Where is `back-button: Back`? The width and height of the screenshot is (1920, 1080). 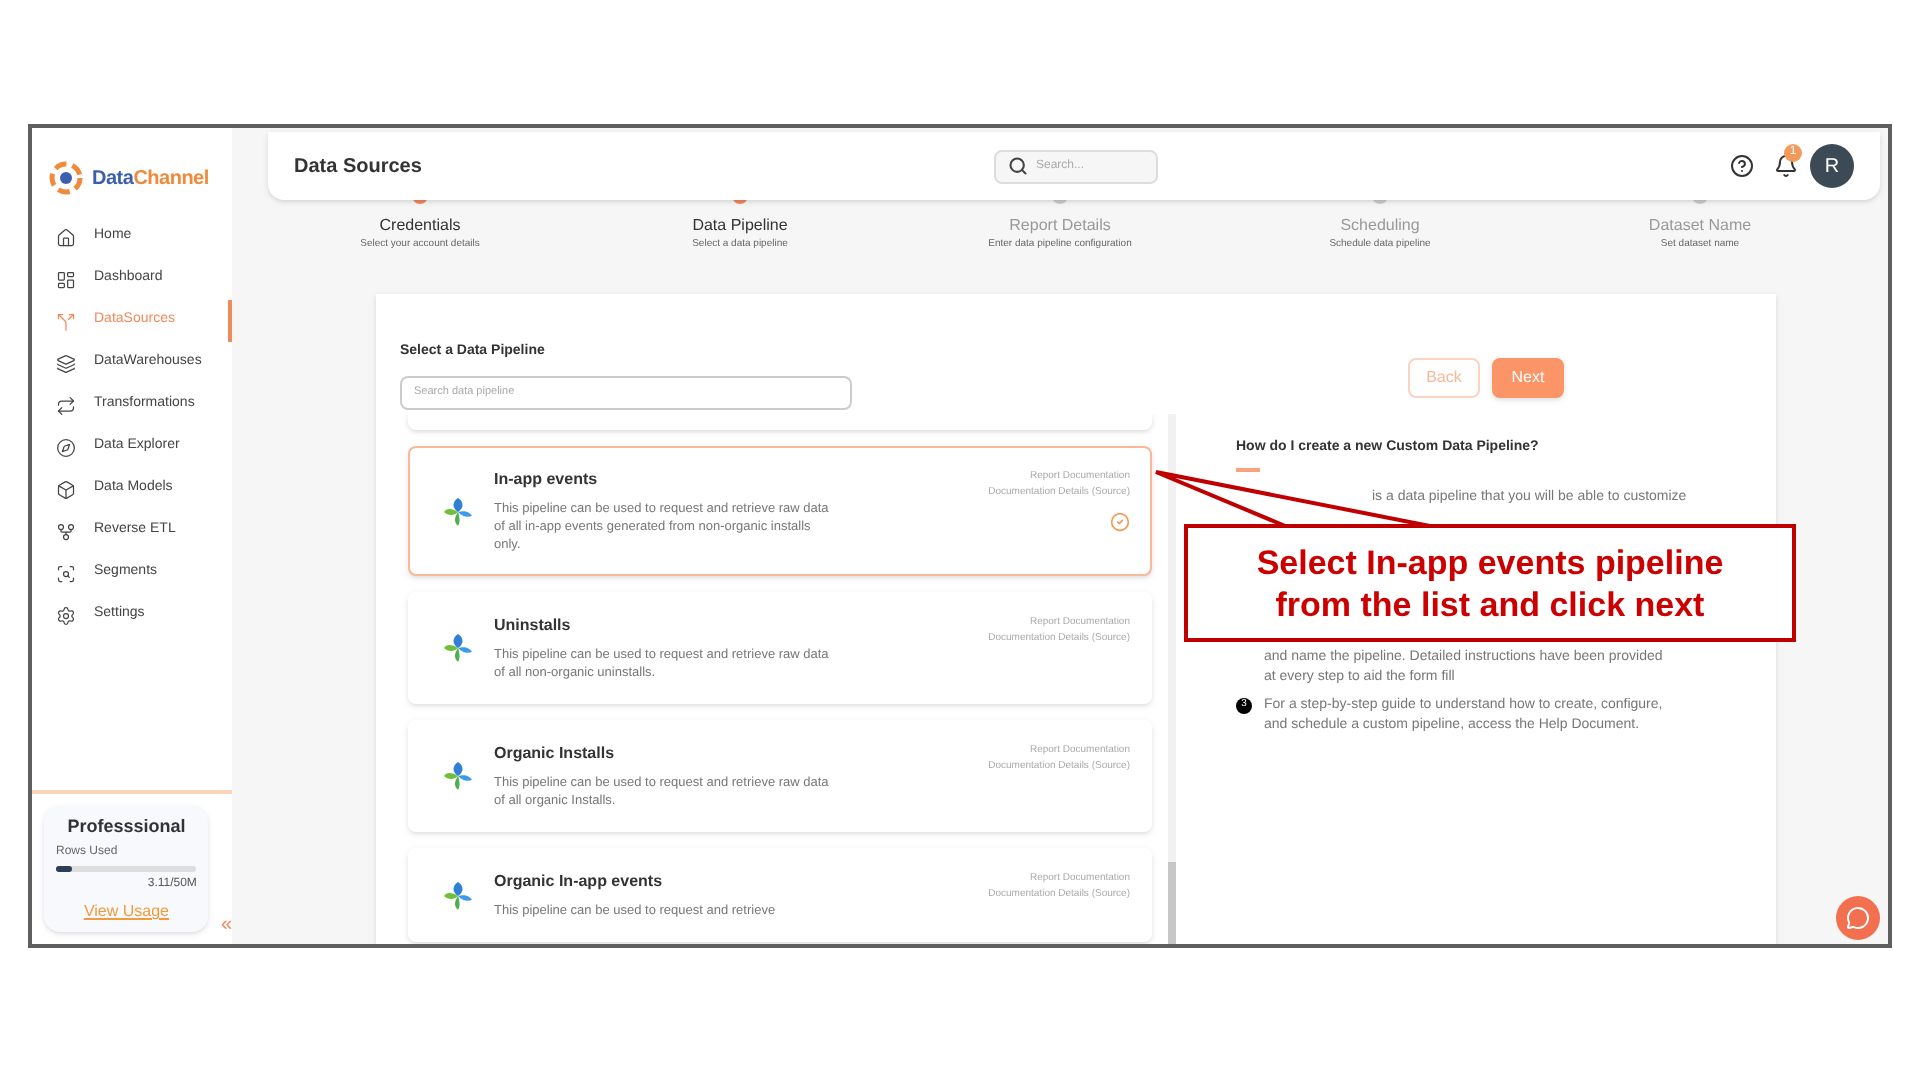
back-button: Back is located at coordinates (1444, 377).